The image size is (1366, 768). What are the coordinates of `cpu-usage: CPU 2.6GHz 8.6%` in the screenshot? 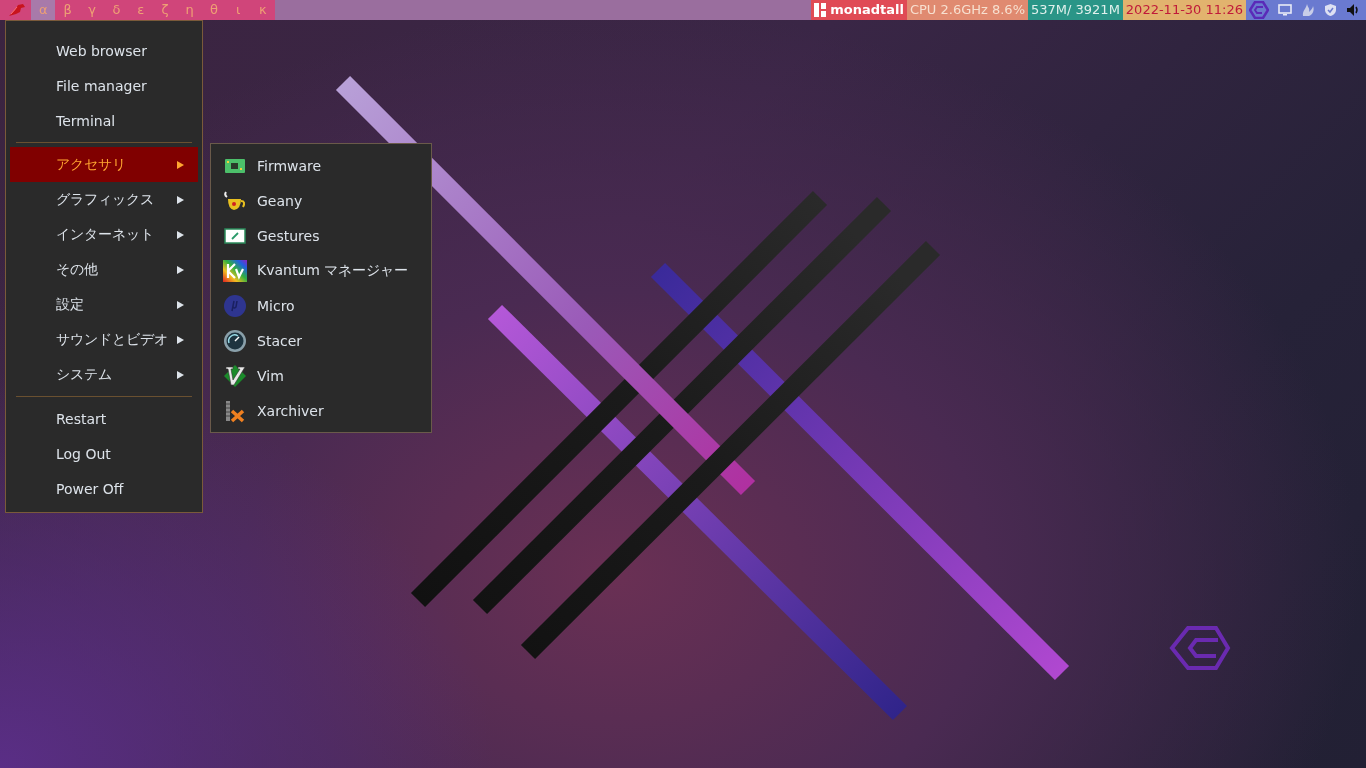 It's located at (967, 10).